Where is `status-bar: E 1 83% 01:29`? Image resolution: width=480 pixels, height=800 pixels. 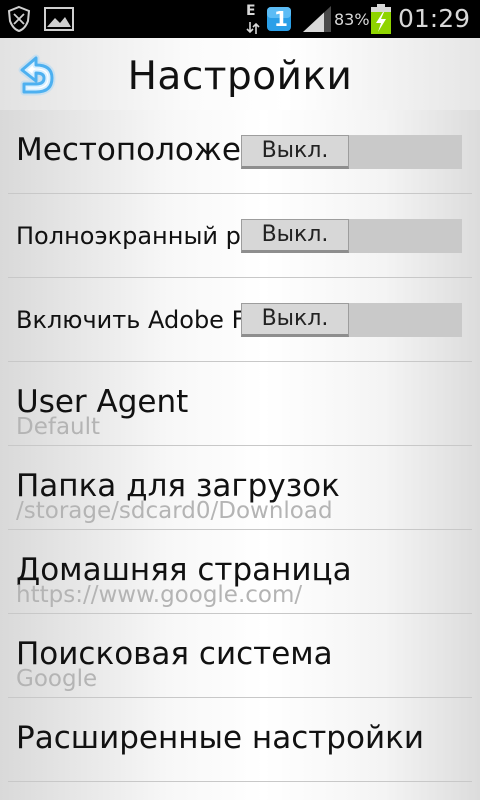 status-bar: E 1 83% 01:29 is located at coordinates (240, 19).